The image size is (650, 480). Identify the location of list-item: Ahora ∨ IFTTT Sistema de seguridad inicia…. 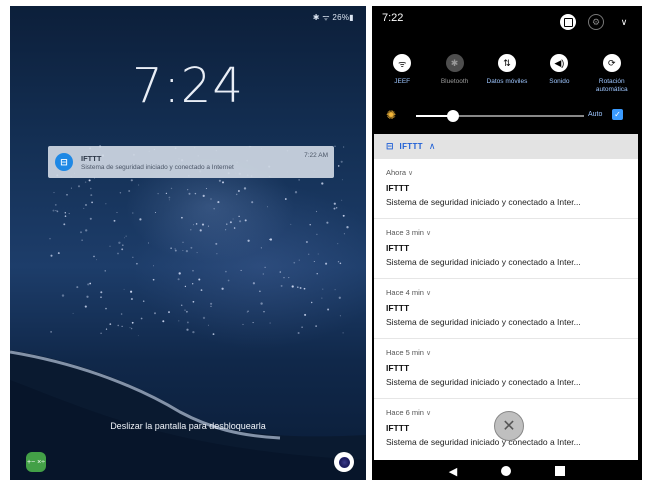
(506, 189).